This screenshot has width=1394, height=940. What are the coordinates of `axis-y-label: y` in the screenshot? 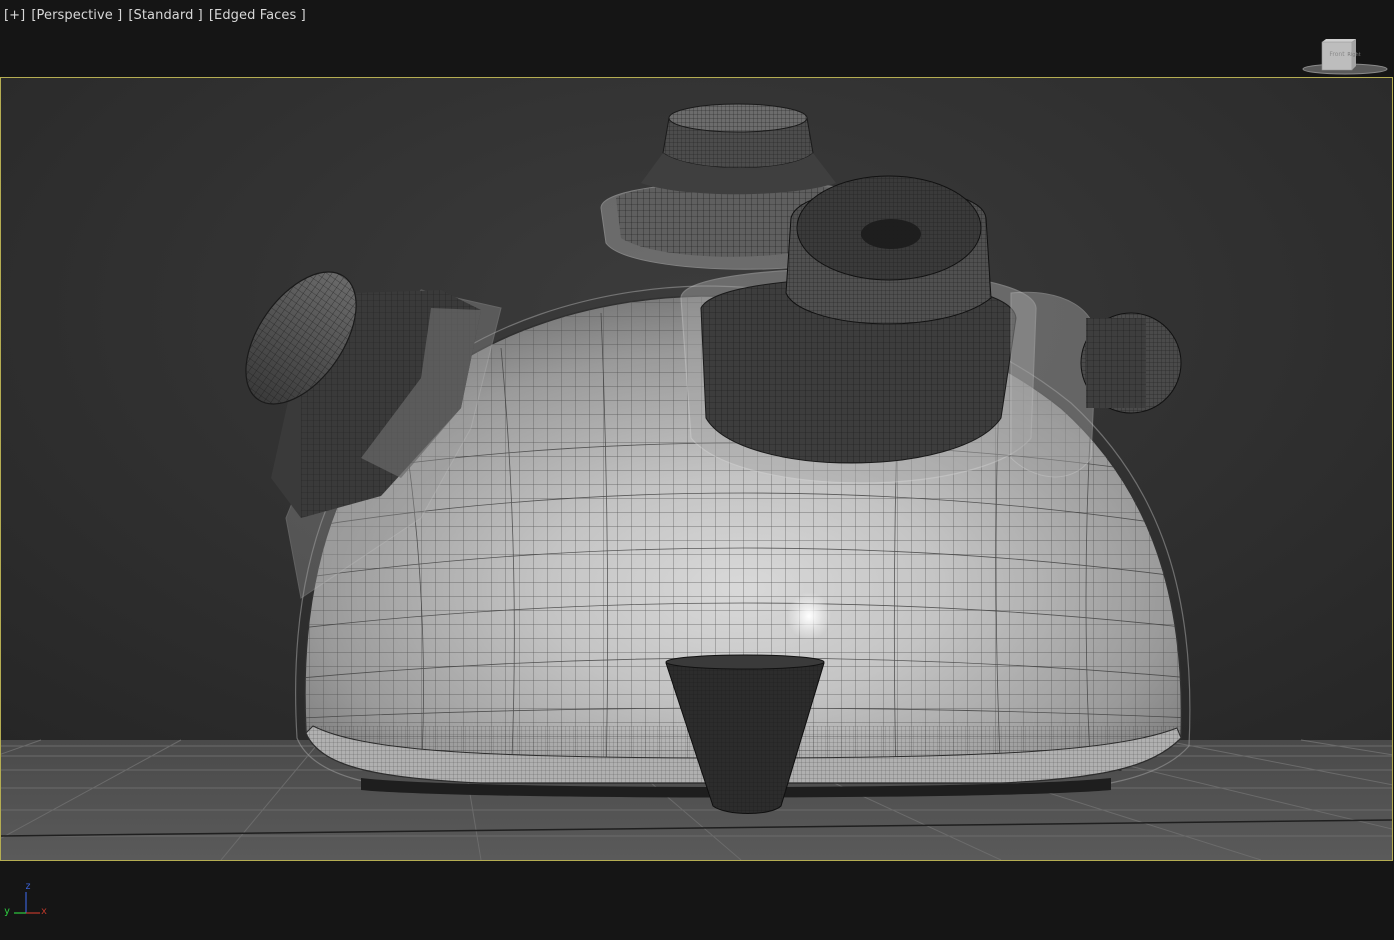 It's located at (7, 911).